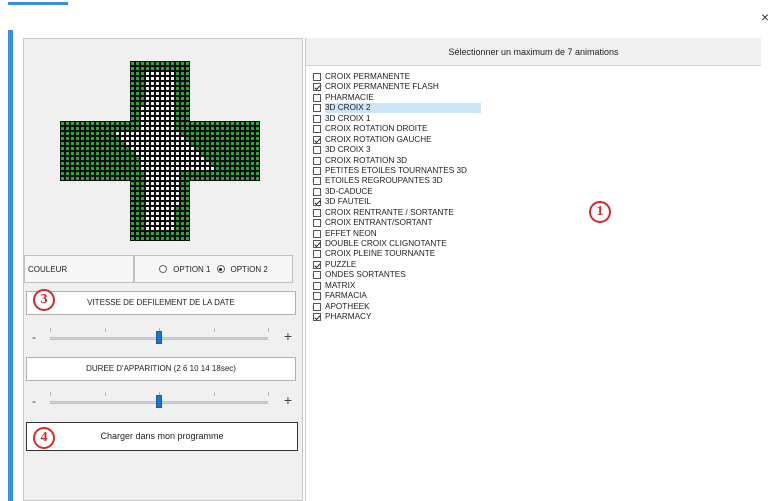 This screenshot has width=780, height=501. What do you see at coordinates (531, 77) in the screenshot?
I see `list-item: CROIX PERMANENTE` at bounding box center [531, 77].